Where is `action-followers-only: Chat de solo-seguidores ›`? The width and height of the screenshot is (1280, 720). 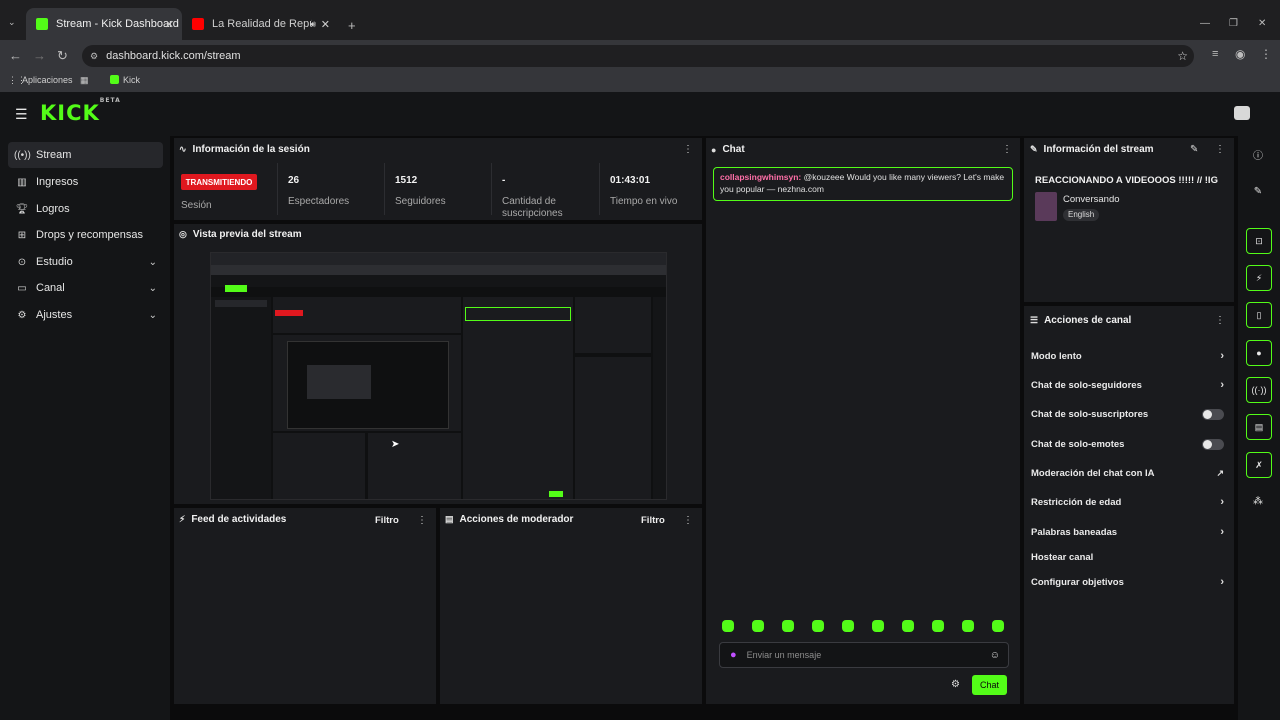
action-followers-only: Chat de solo-seguidores › is located at coordinates (1128, 385).